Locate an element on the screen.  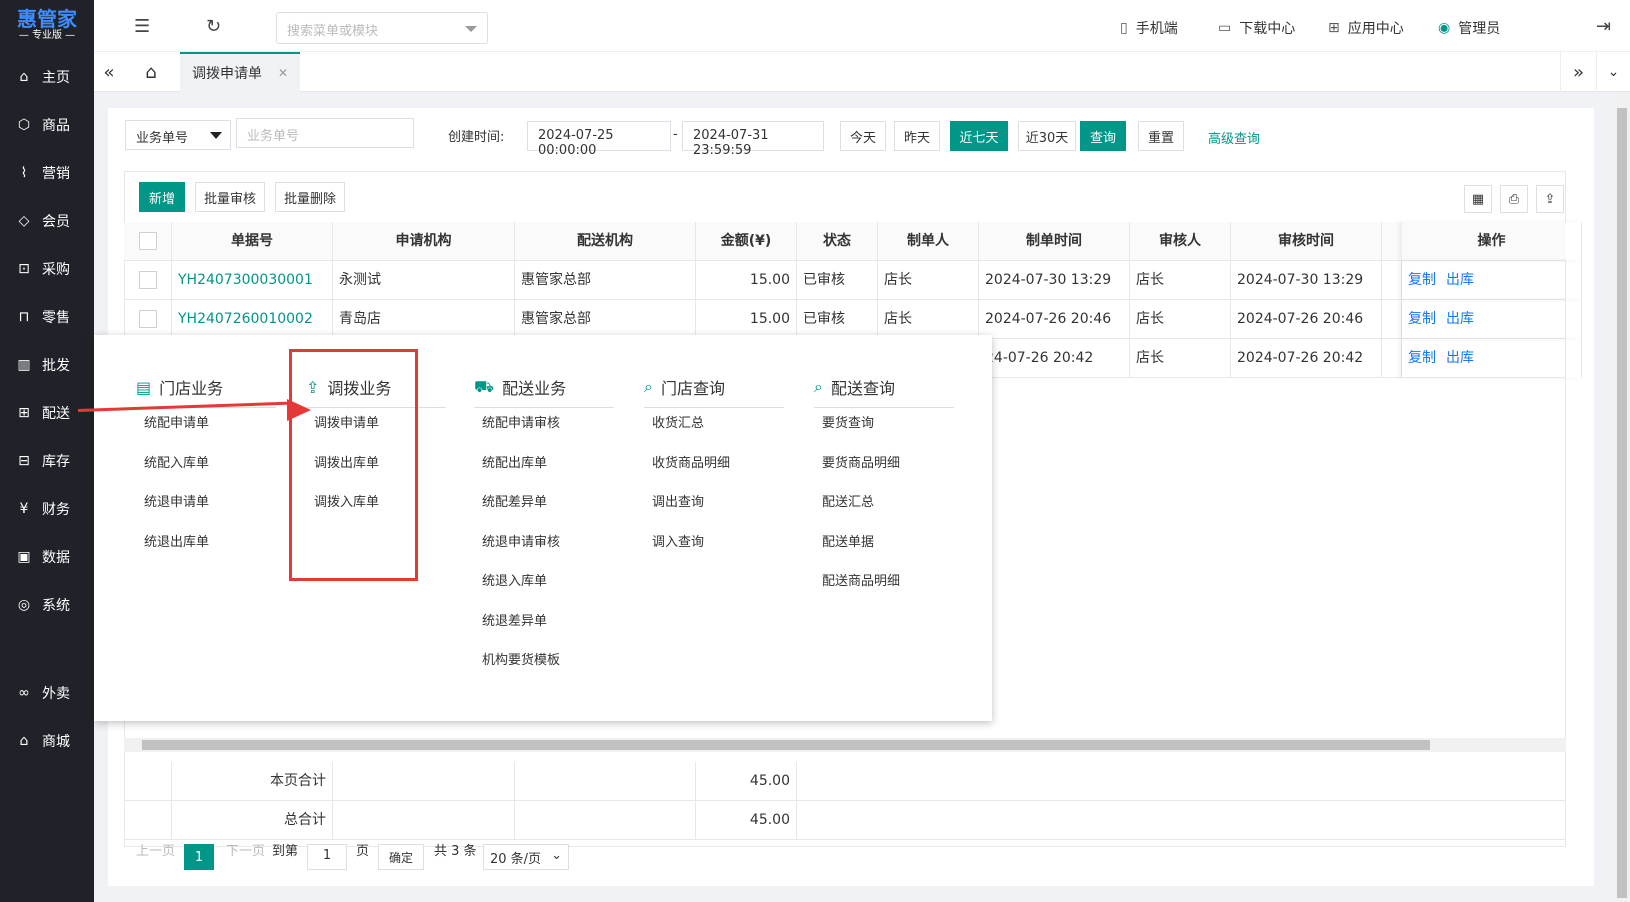
logo: 惠管家 — 专业版 — is located at coordinates (47, 25).